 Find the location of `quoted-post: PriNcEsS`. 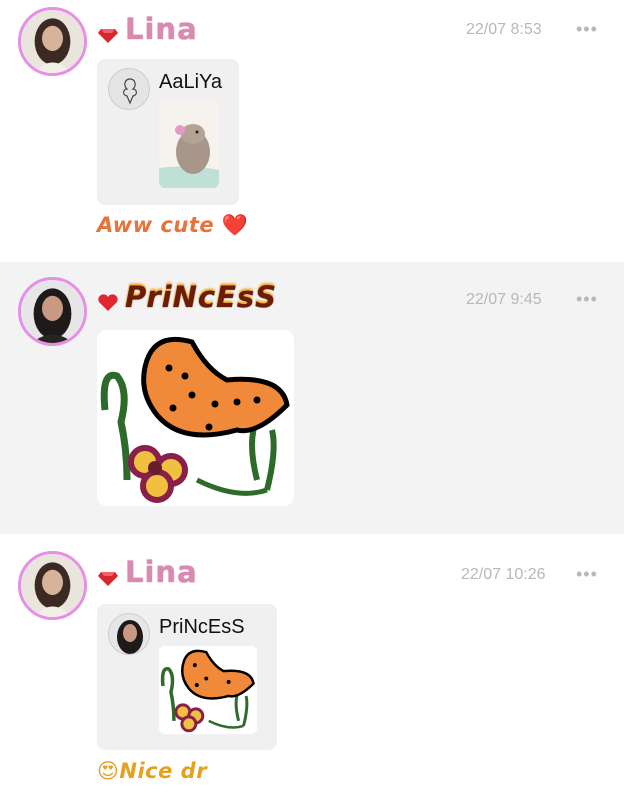

quoted-post: PriNcEsS is located at coordinates (187, 677).